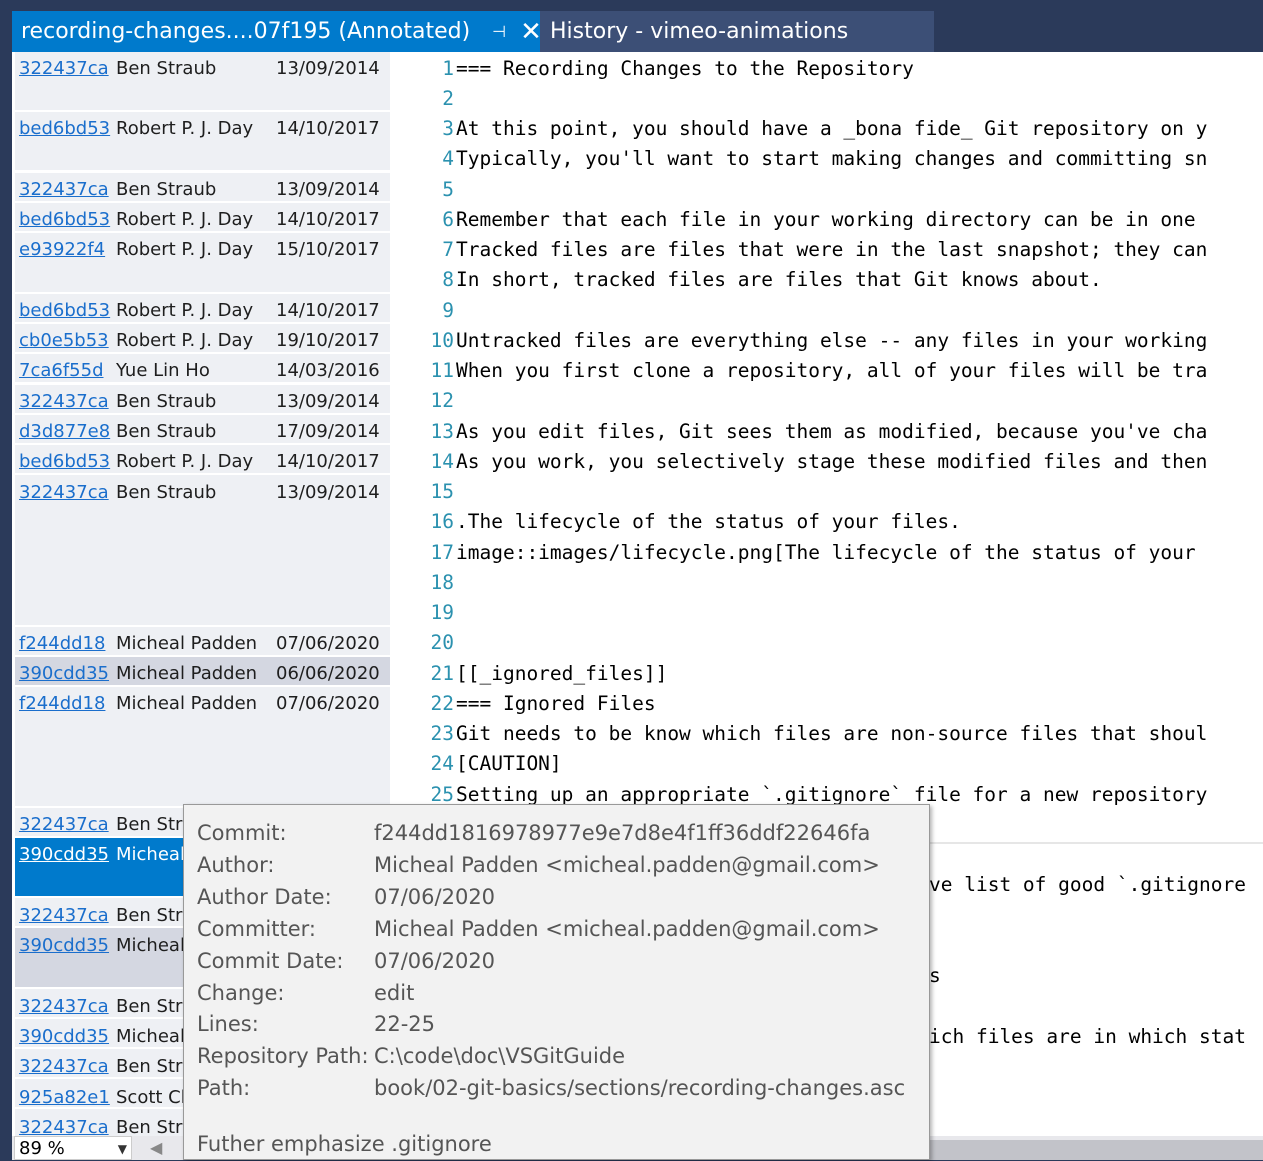 The height and width of the screenshot is (1161, 1263). What do you see at coordinates (64, 1098) in the screenshot?
I see `commit-hash-link: 925a82e1` at bounding box center [64, 1098].